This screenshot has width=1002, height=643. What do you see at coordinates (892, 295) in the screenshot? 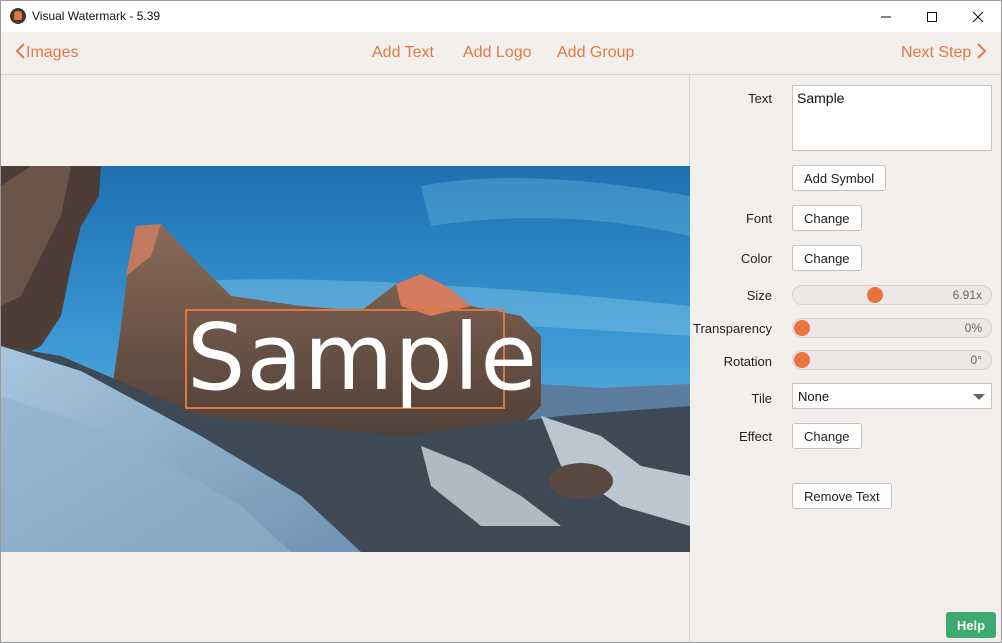
I see `size-slider: 6.91x` at bounding box center [892, 295].